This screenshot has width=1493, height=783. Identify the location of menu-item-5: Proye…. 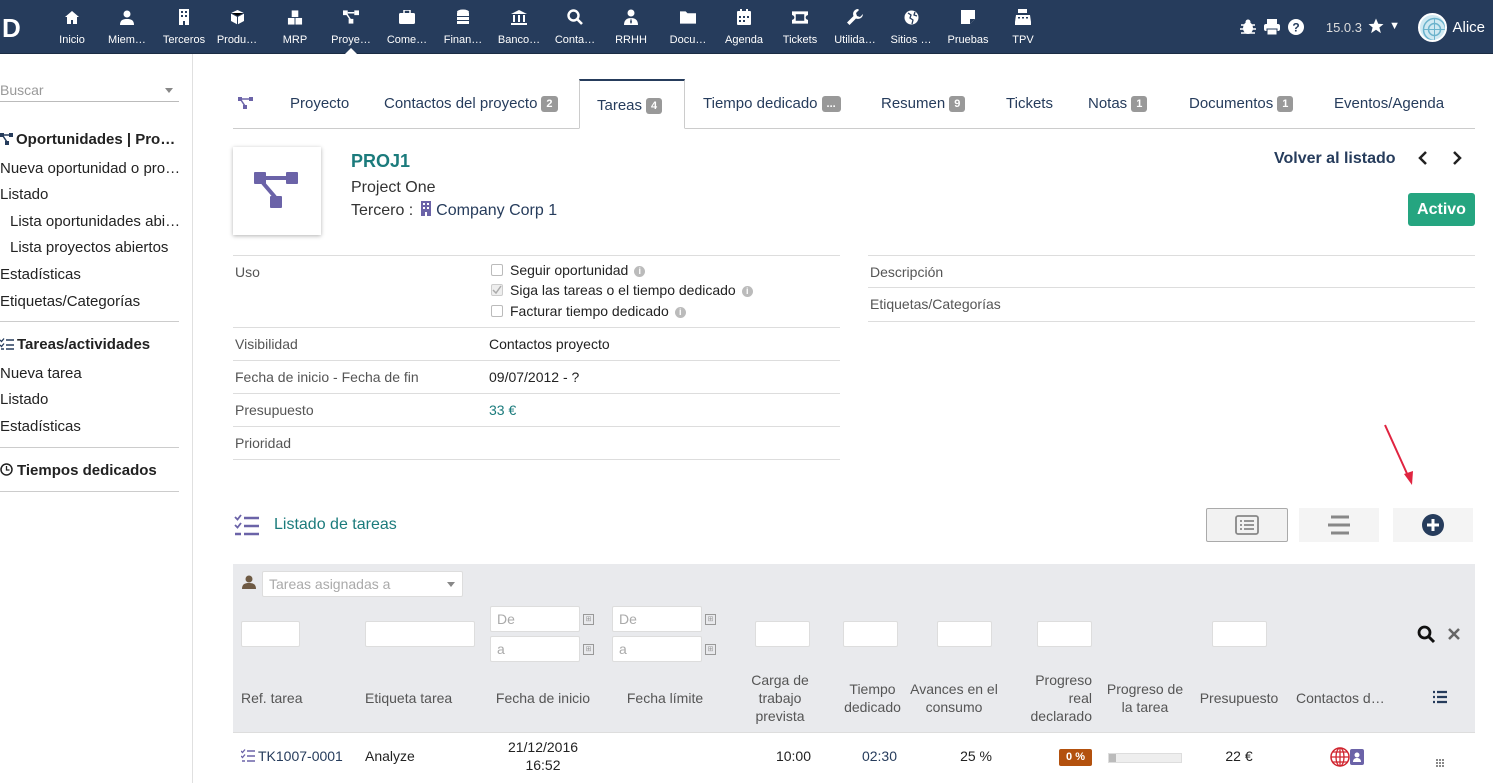
(351, 27).